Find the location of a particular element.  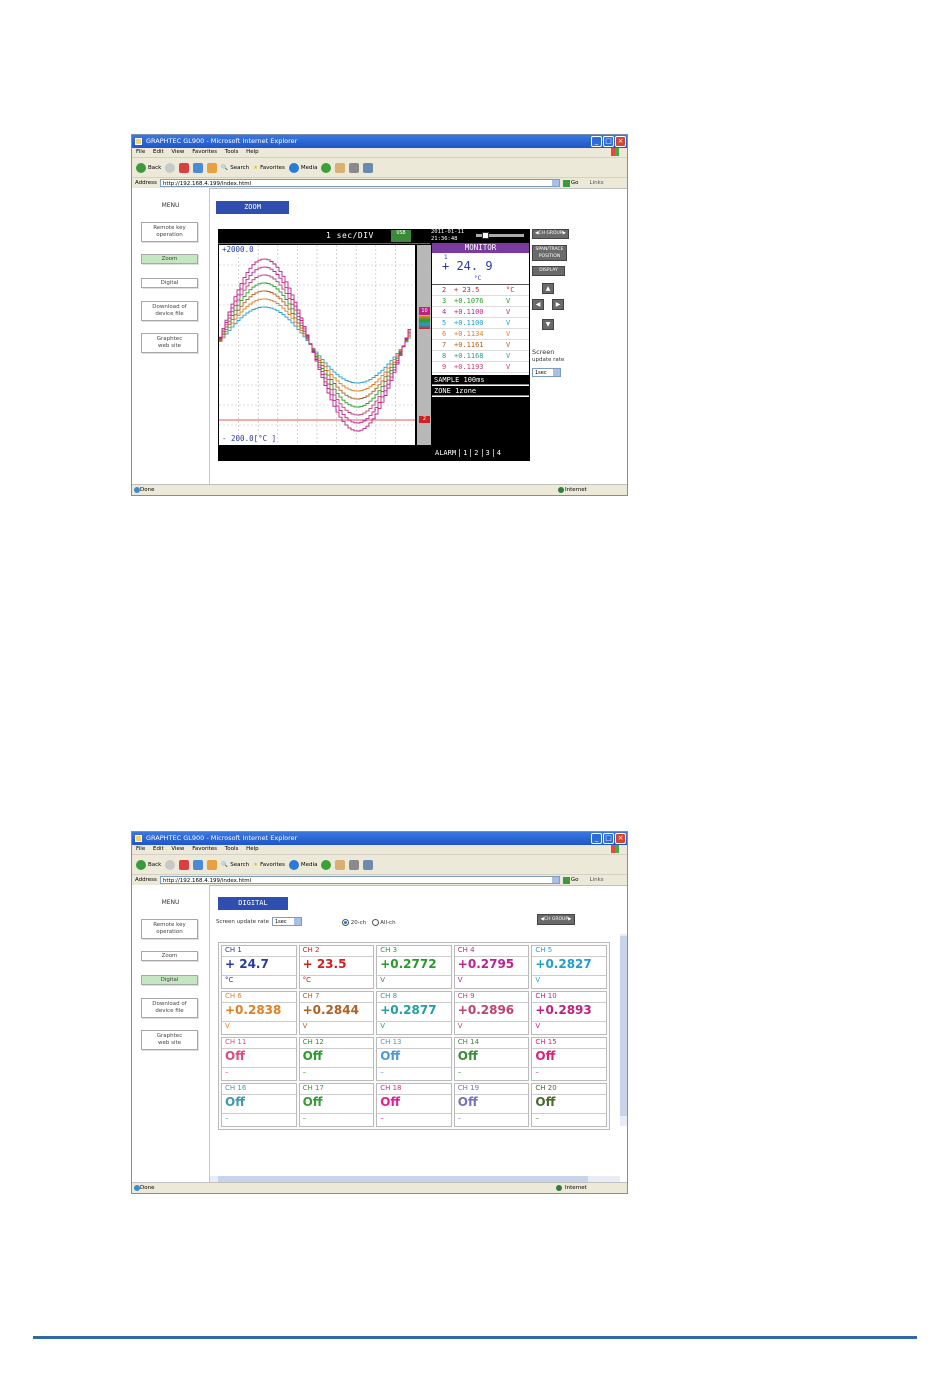

triangle-right-icon: ▶ is located at coordinates (558, 304).